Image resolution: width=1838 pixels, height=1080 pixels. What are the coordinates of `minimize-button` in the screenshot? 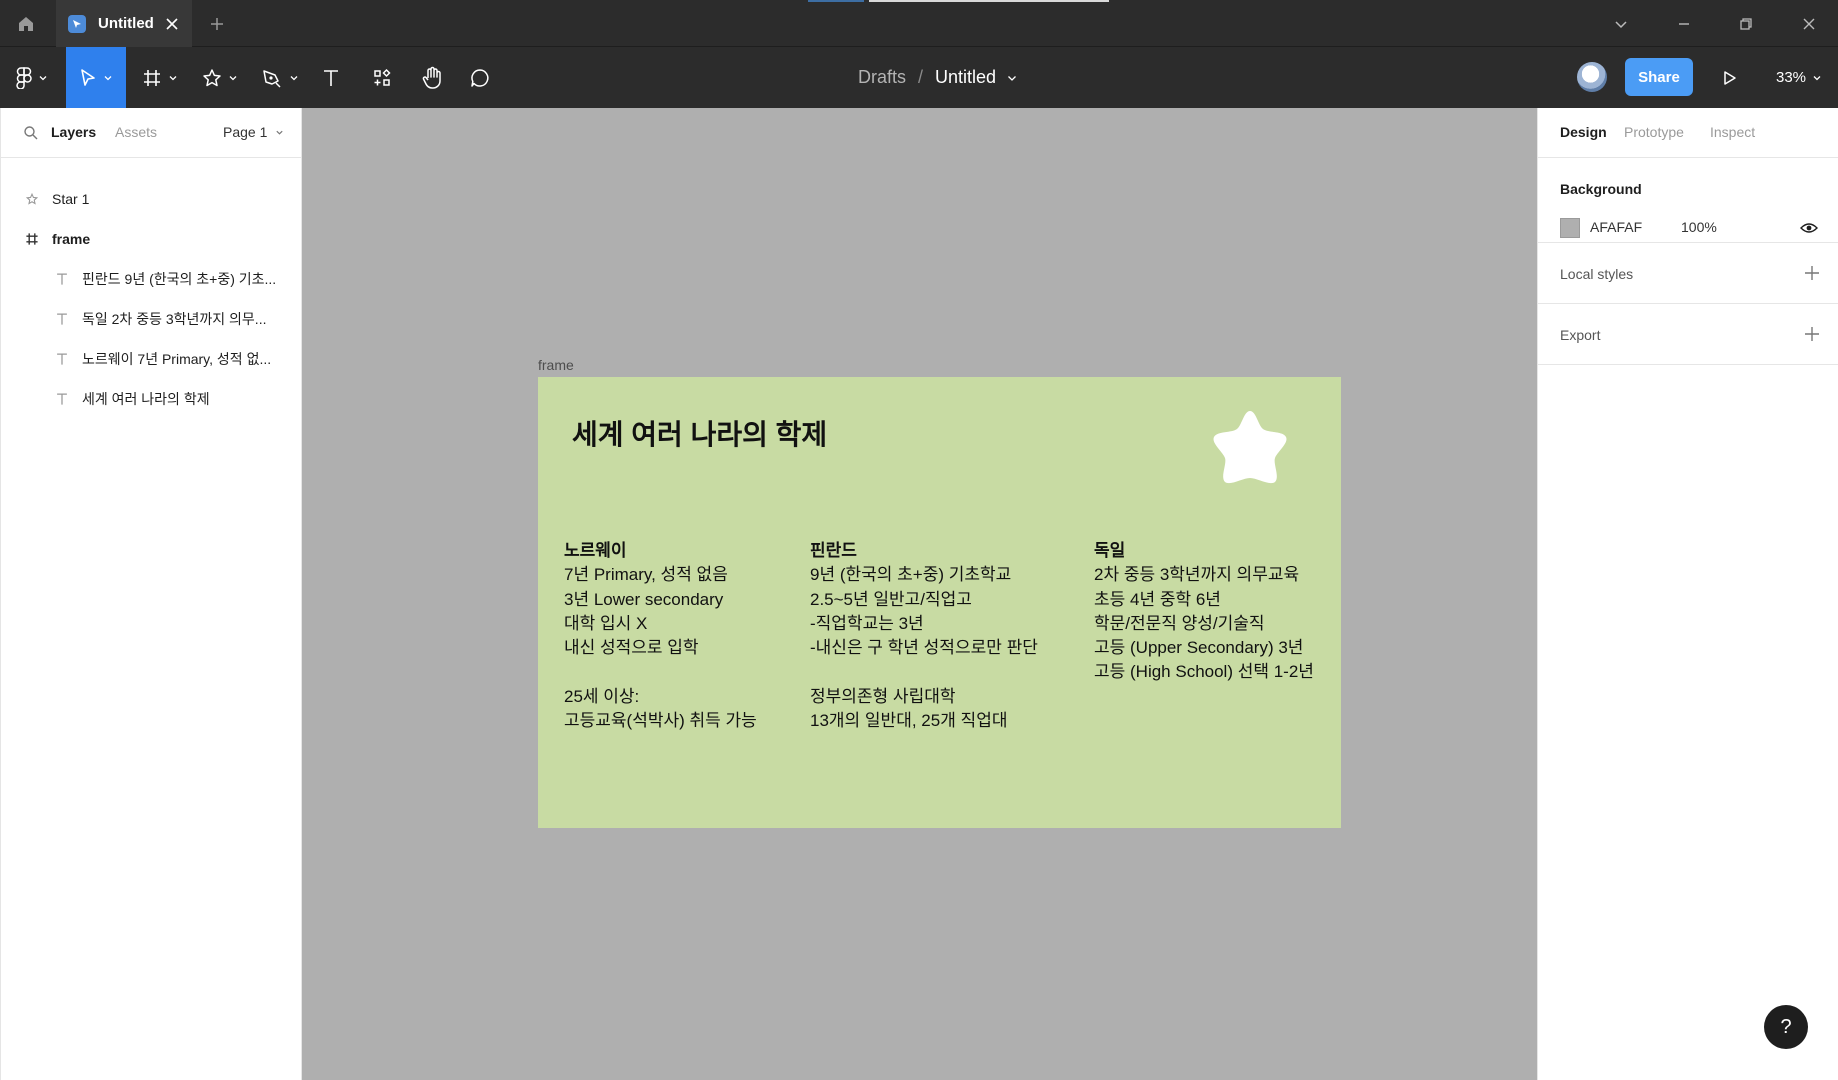 It's located at (1684, 24).